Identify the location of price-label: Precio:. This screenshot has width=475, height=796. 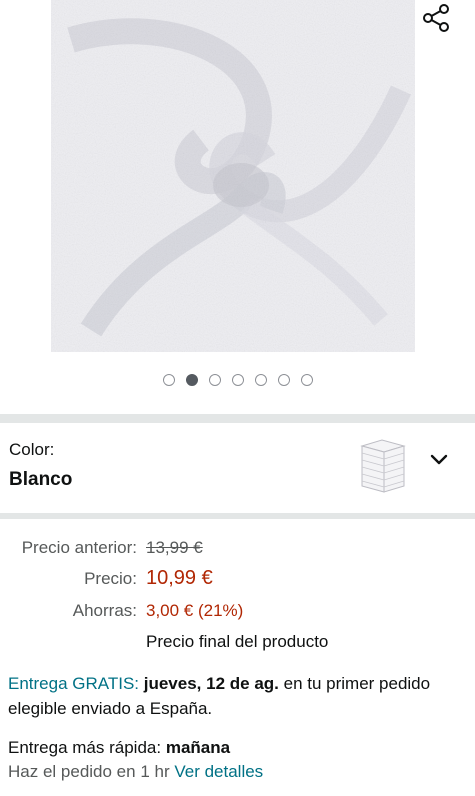
(110, 578).